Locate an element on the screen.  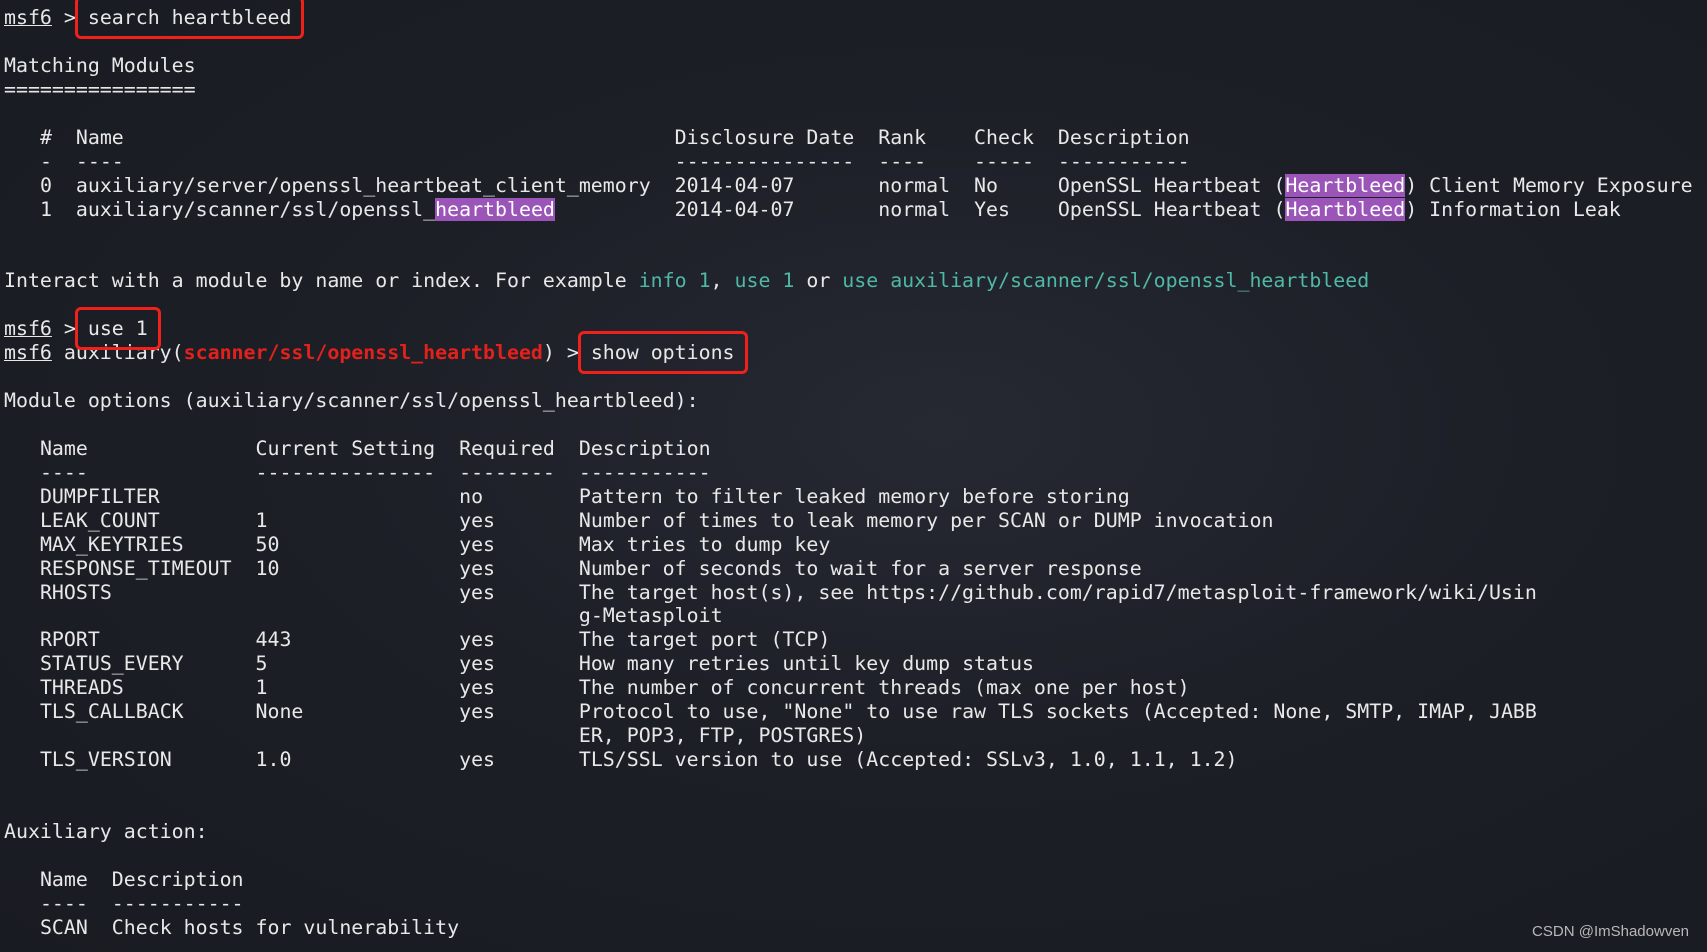
table-cell: Yes is located at coordinates (992, 209).